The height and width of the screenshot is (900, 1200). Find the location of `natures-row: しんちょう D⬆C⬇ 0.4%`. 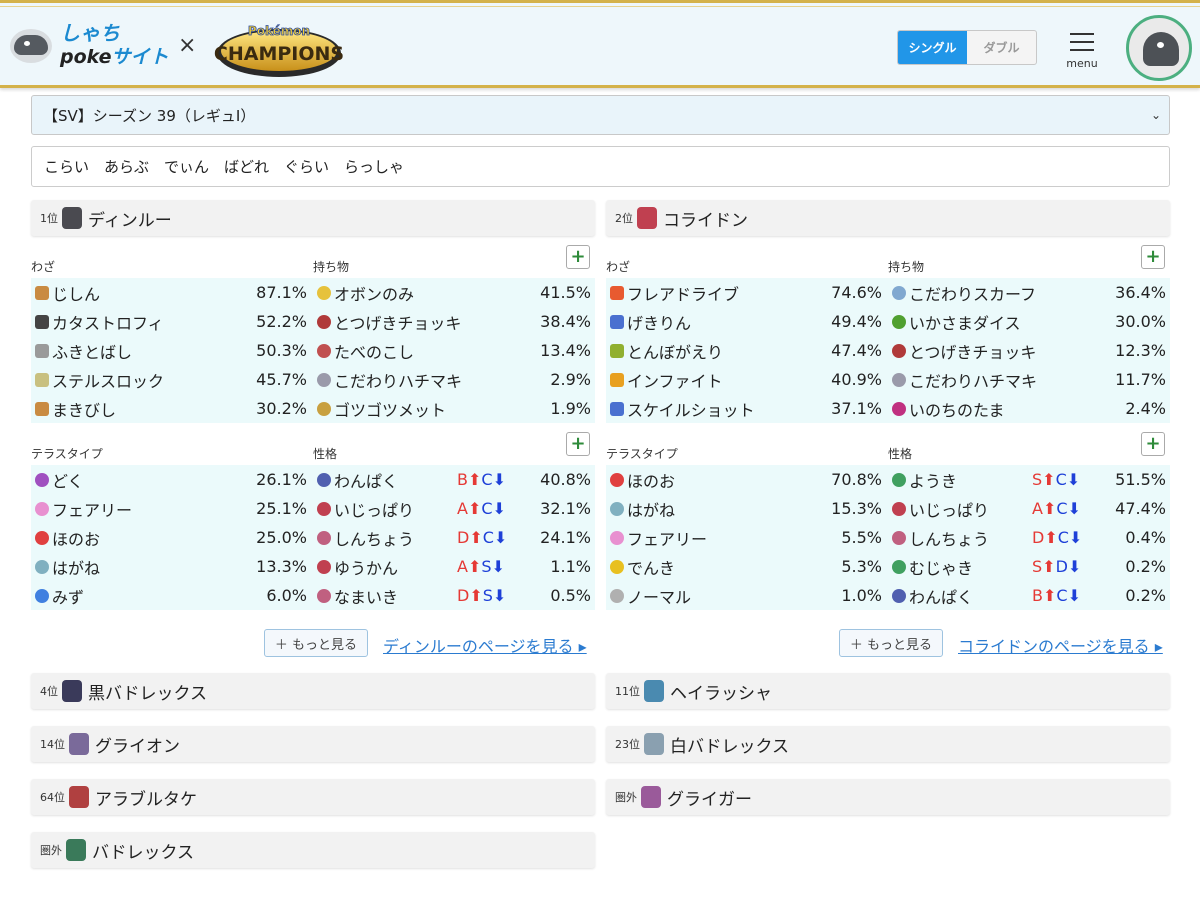

natures-row: しんちょう D⬆C⬇ 0.4% is located at coordinates (1029, 537).